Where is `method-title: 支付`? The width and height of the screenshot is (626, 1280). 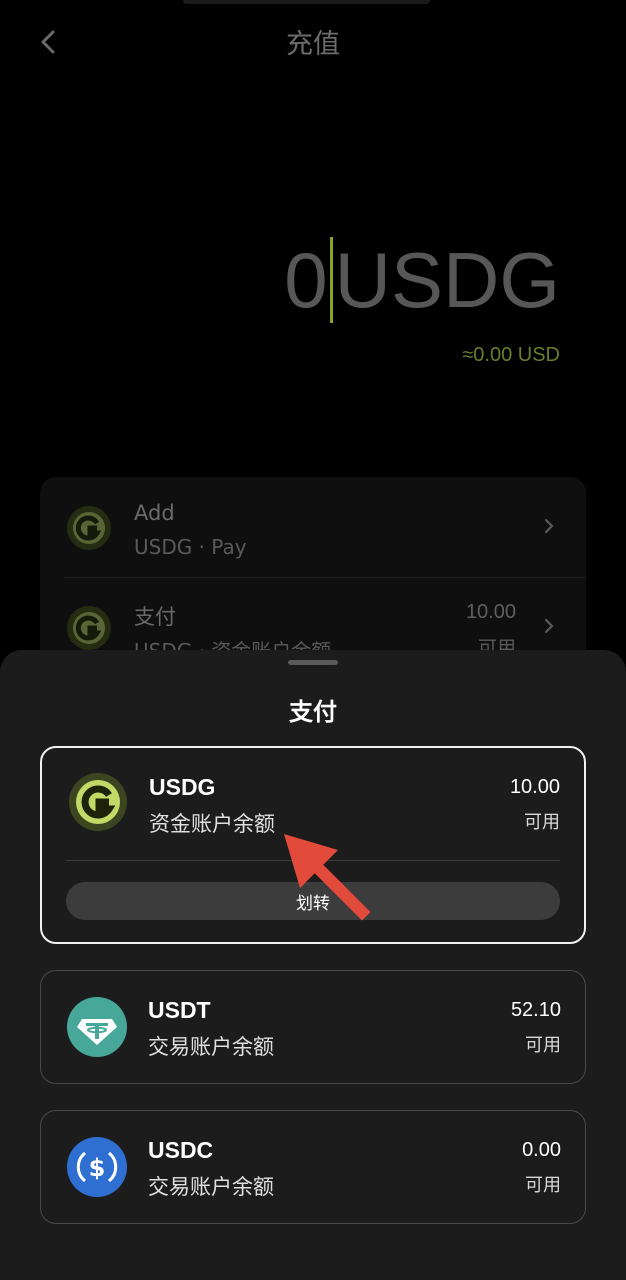 method-title: 支付 is located at coordinates (155, 617).